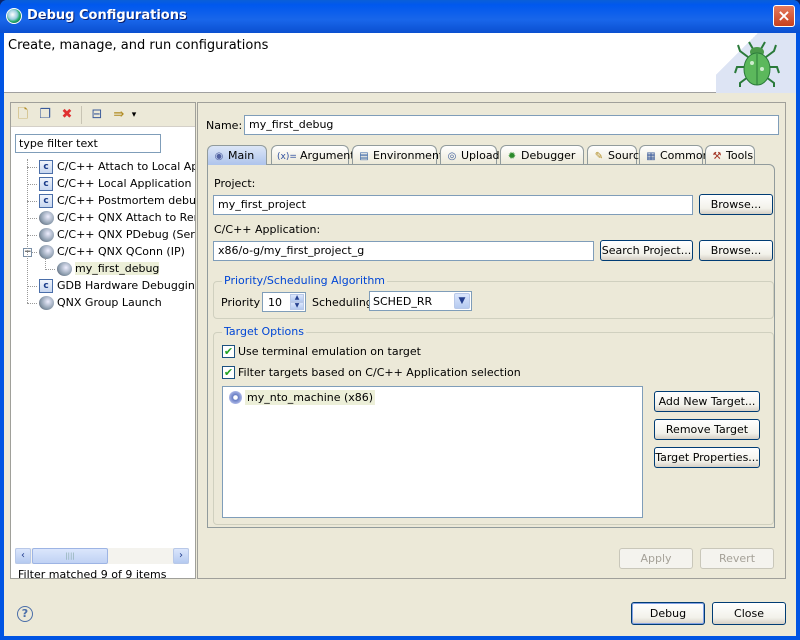 This screenshot has height=640, width=800. Describe the element at coordinates (23, 556) in the screenshot. I see `scroll-left-button: ‹` at that location.